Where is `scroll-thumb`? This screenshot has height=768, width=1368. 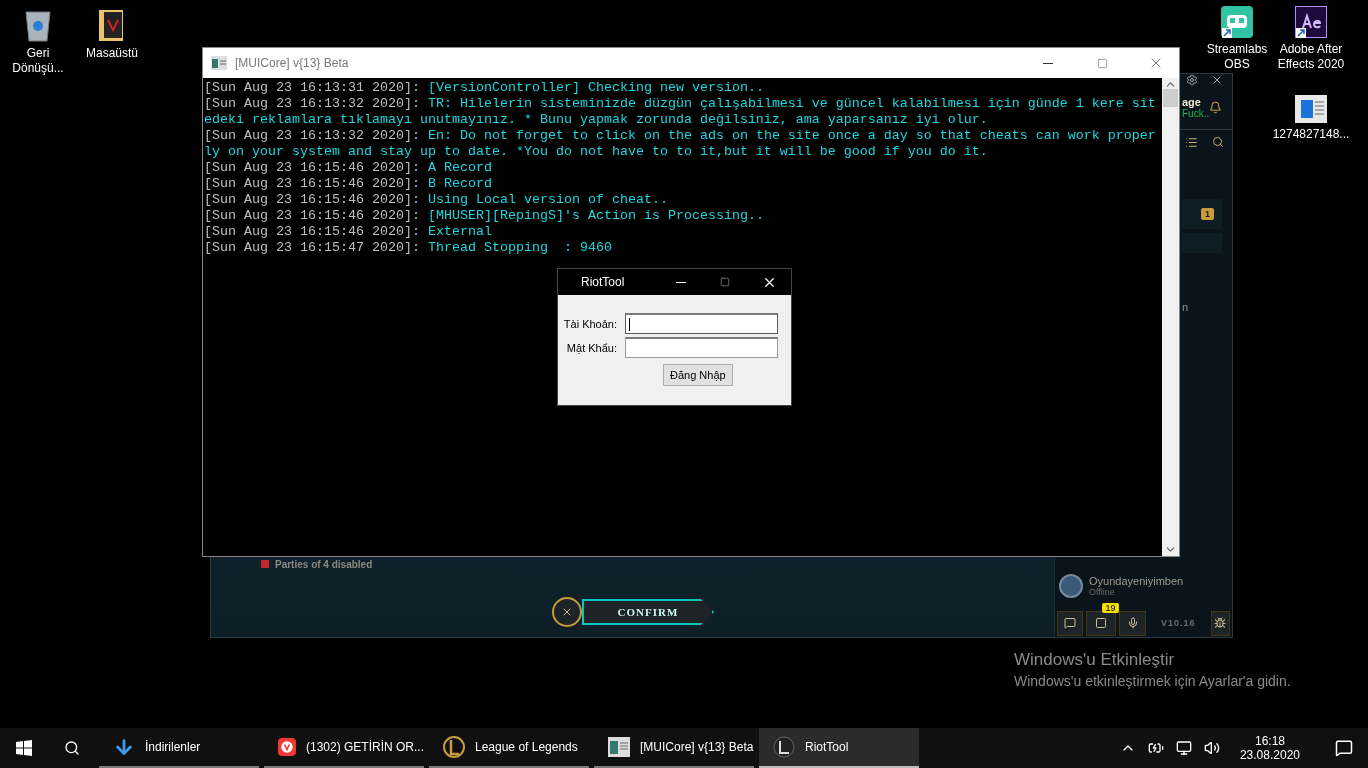
scroll-thumb is located at coordinates (1170, 98).